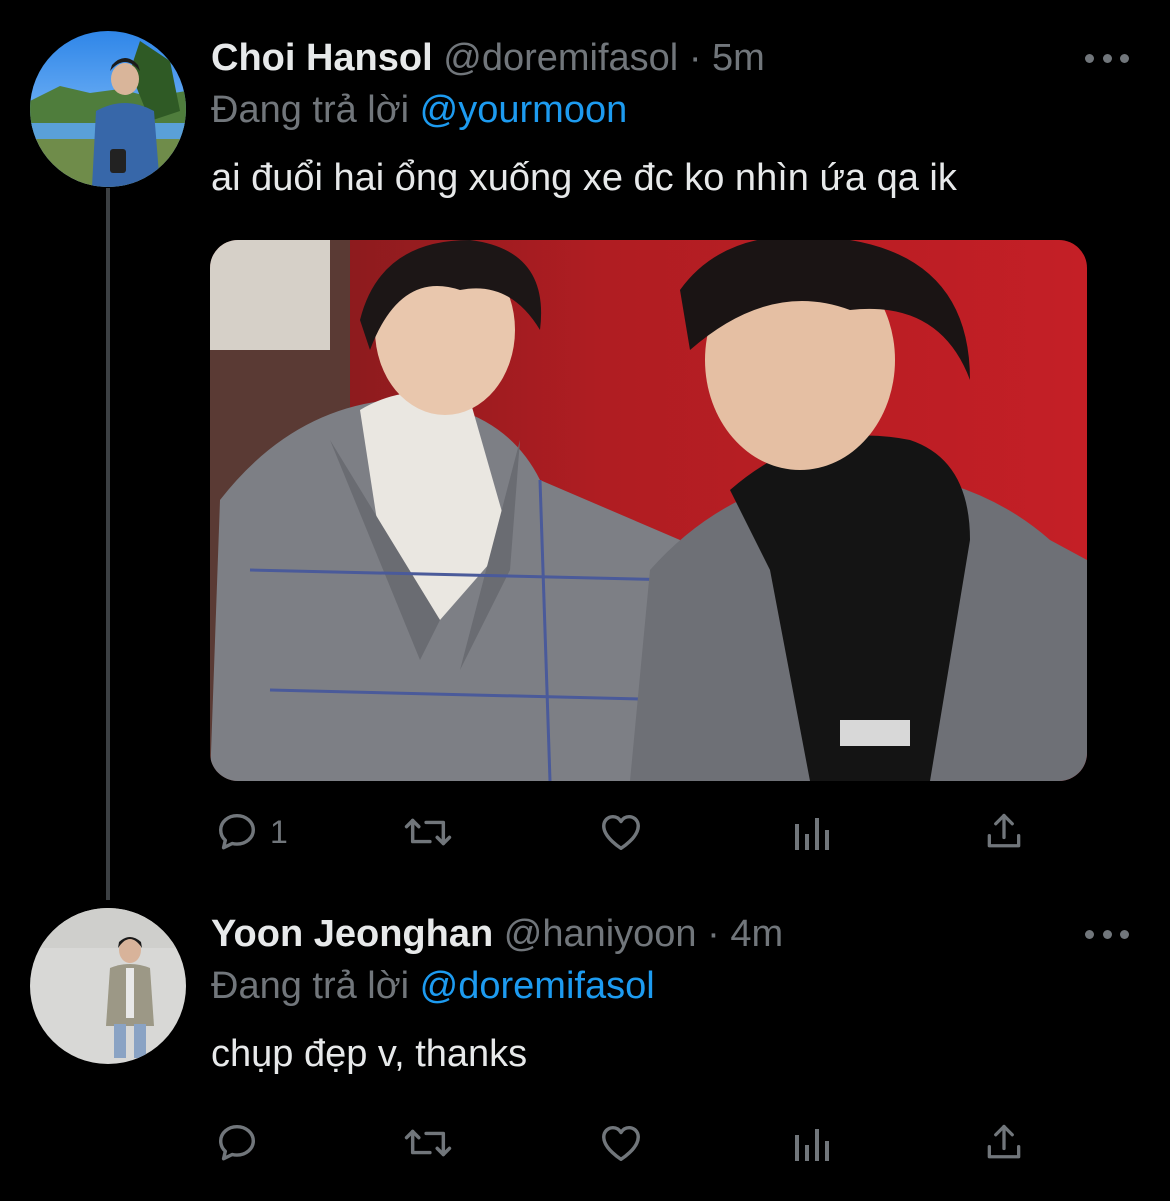 The image size is (1170, 1201). Describe the element at coordinates (369, 1054) in the screenshot. I see `tweet-text: chụp đẹp v, thanks` at that location.